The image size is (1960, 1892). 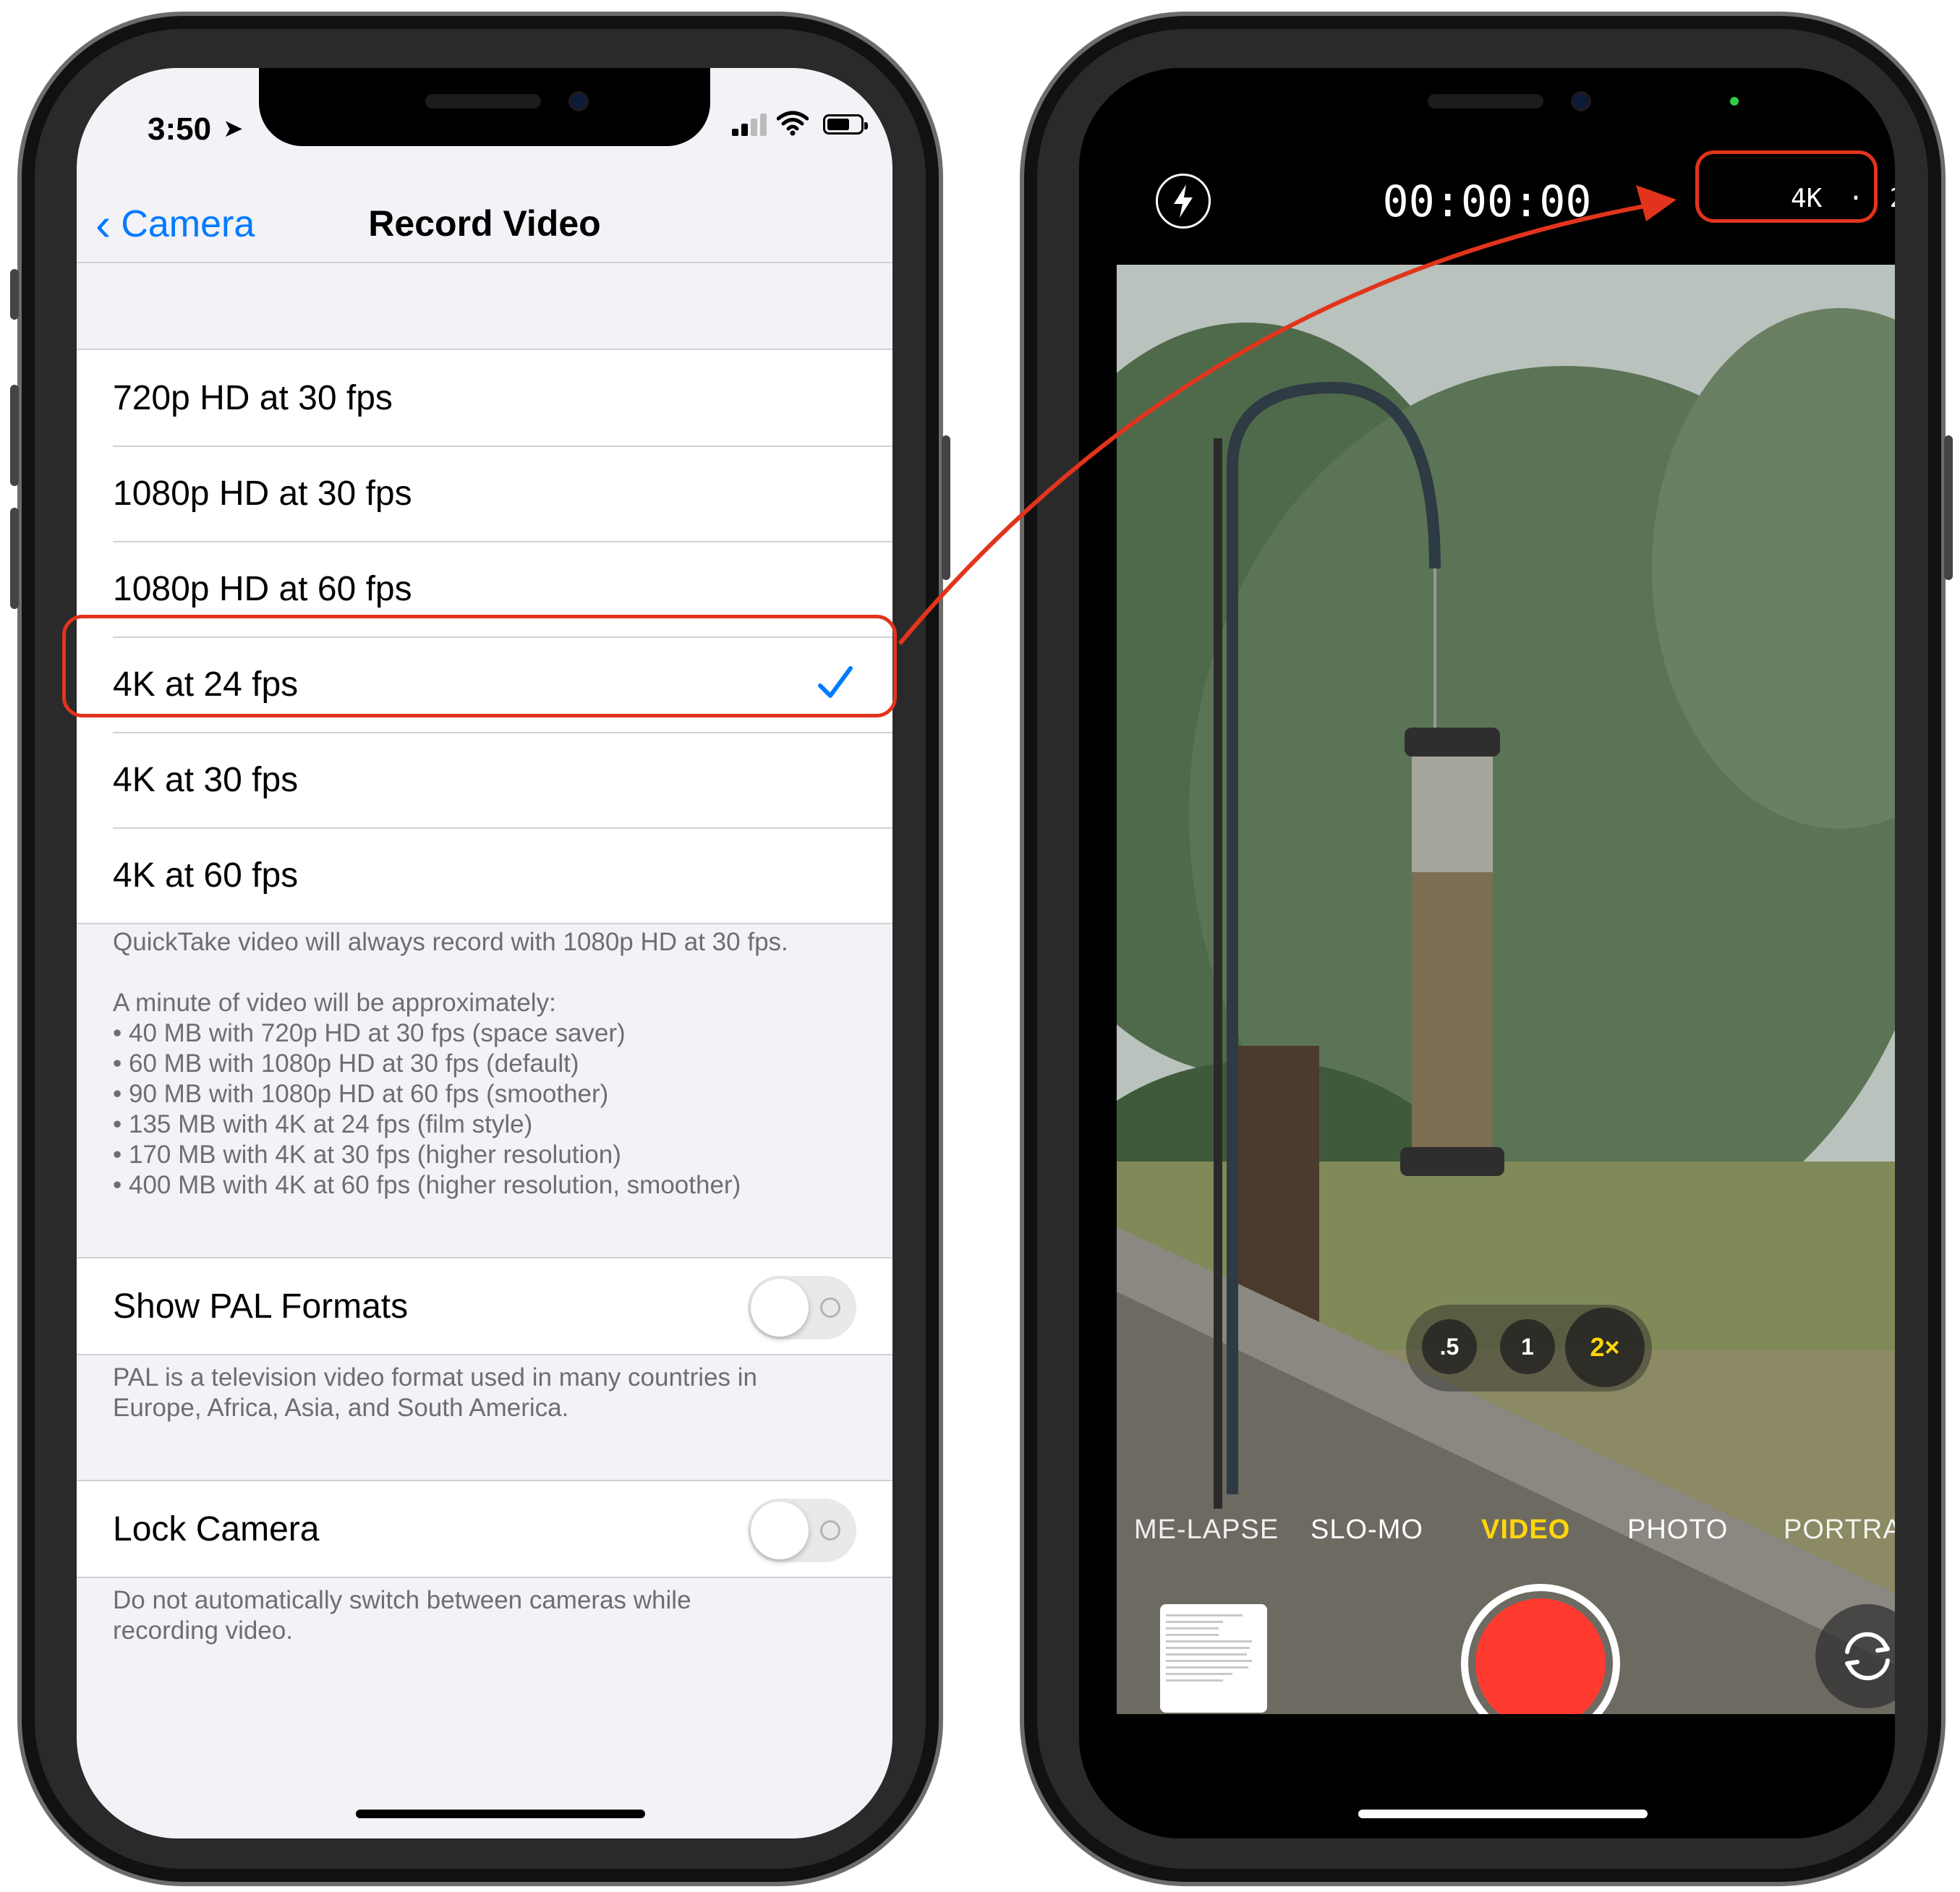 What do you see at coordinates (1839, 1530) in the screenshot?
I see `mode-portrait: PORTRA` at bounding box center [1839, 1530].